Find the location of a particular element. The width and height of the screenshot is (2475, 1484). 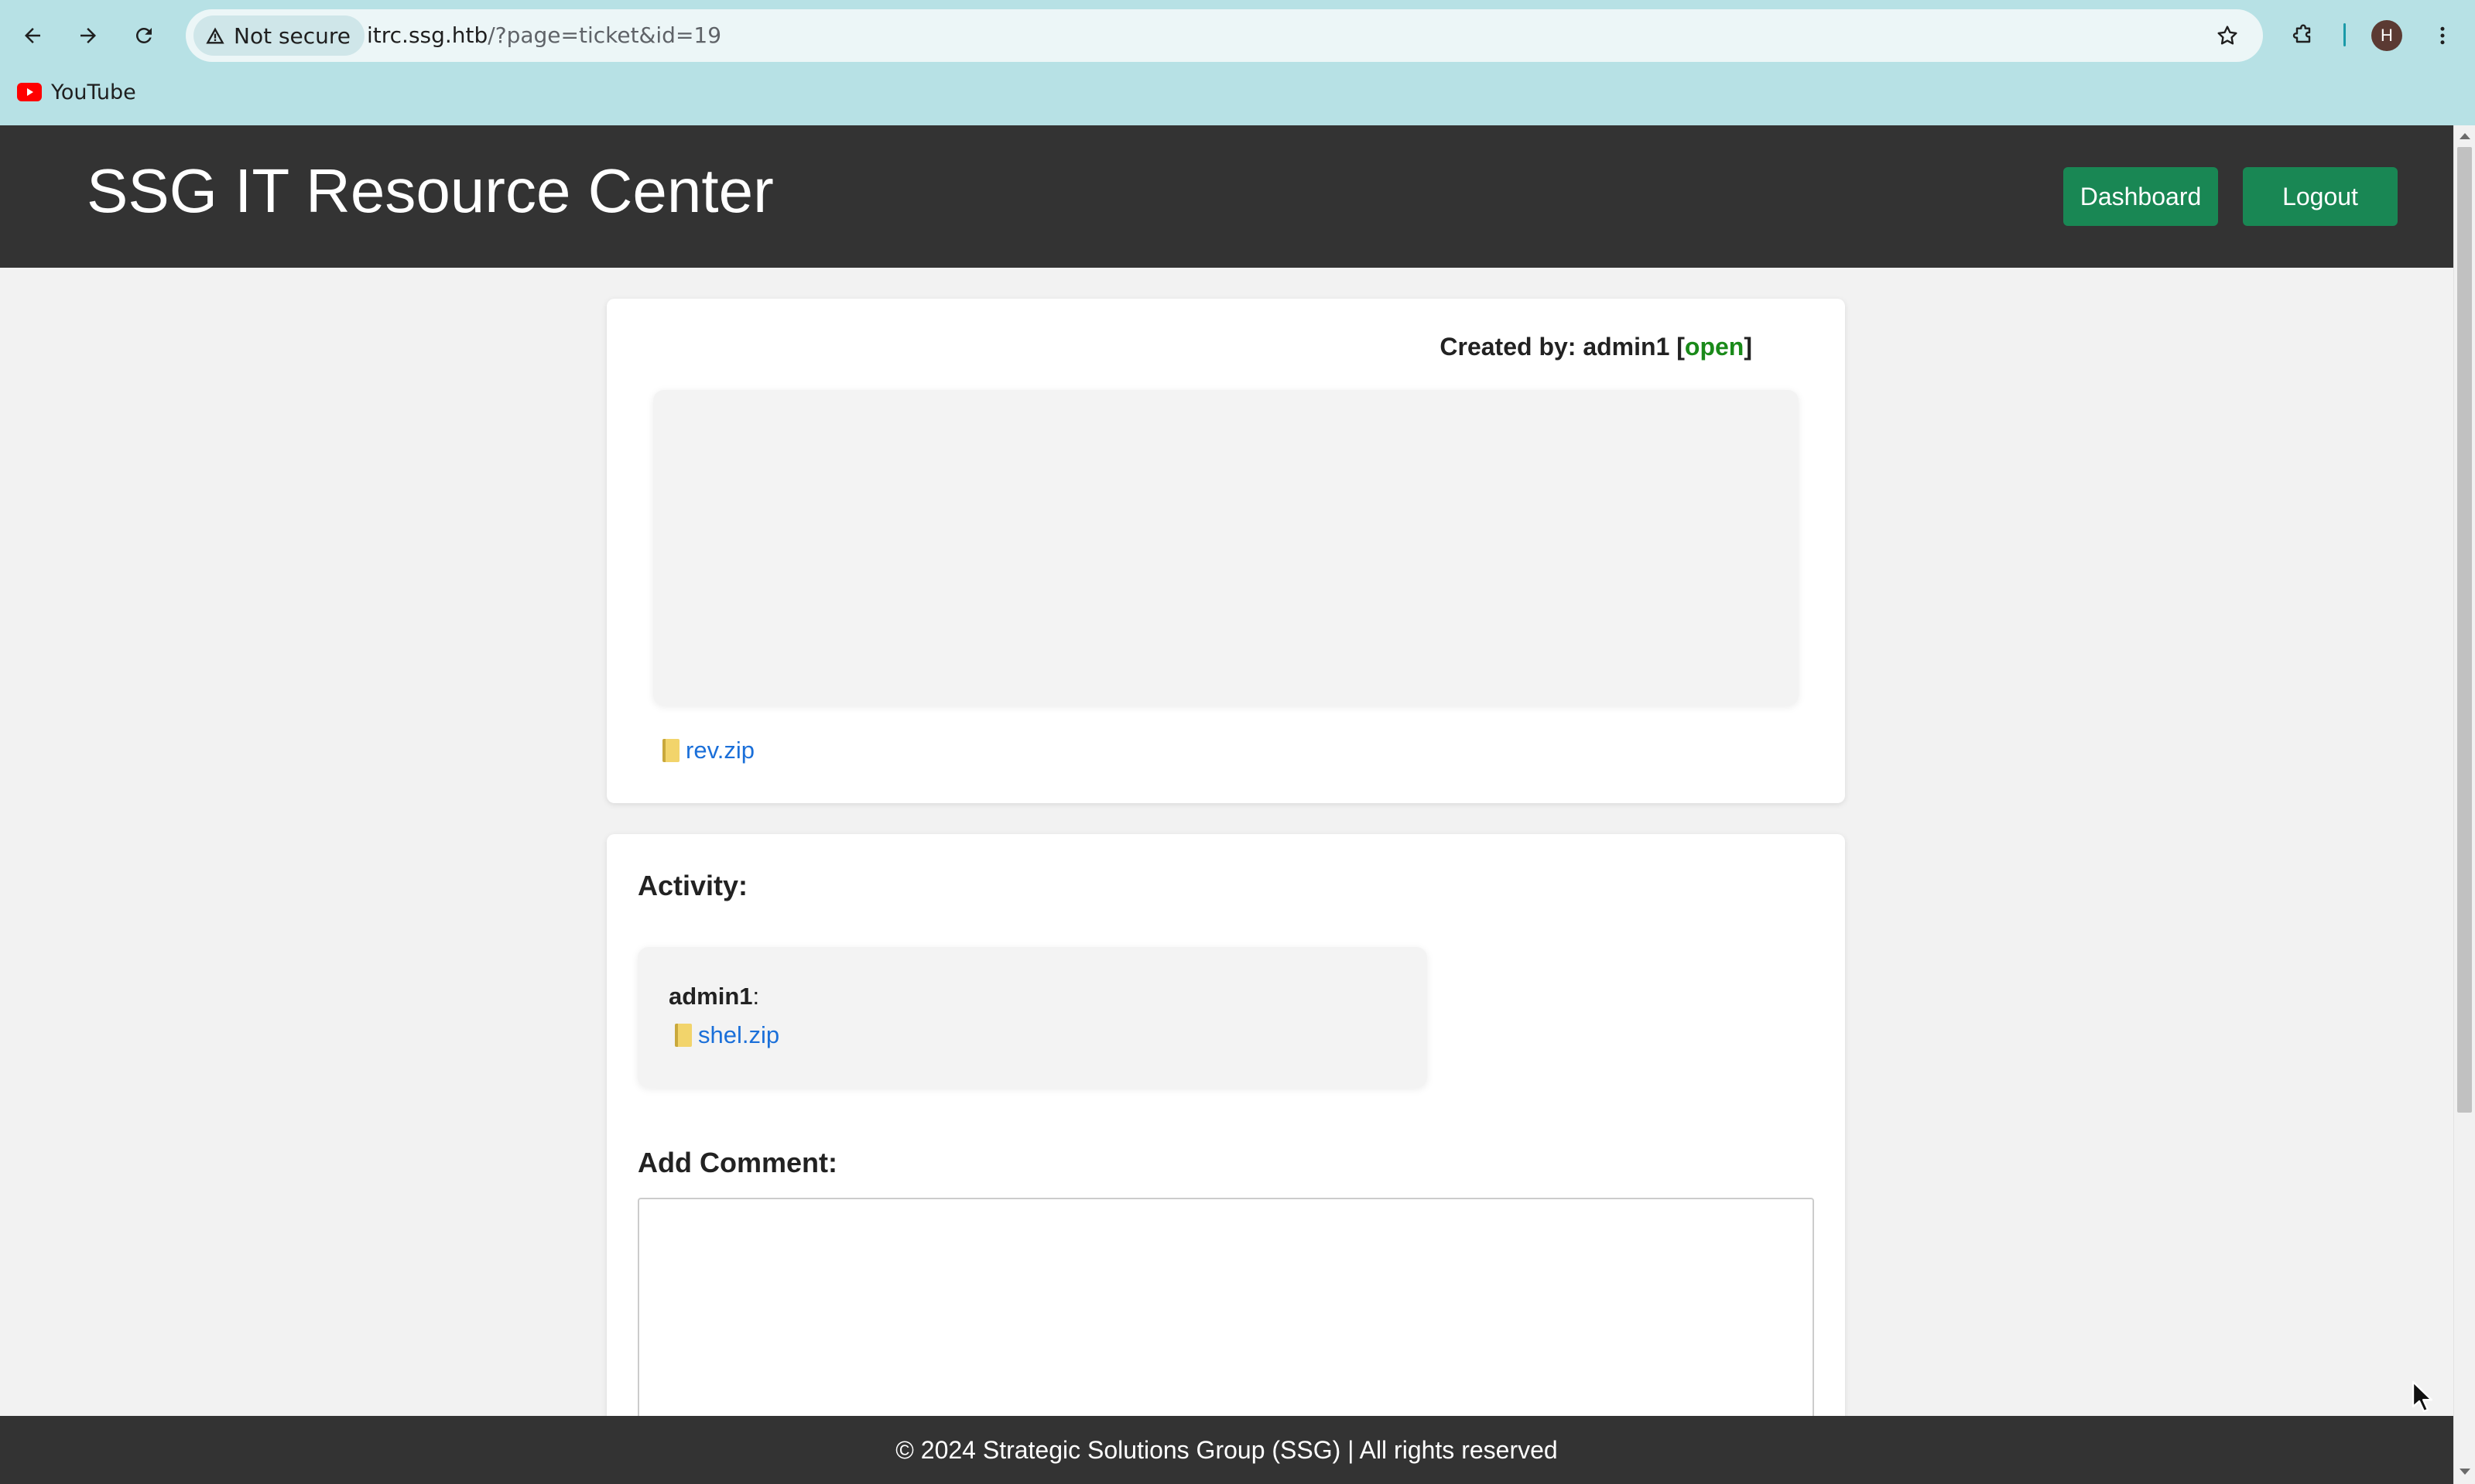

comment-item: admin1: shel.zip is located at coordinates (1032, 1018).